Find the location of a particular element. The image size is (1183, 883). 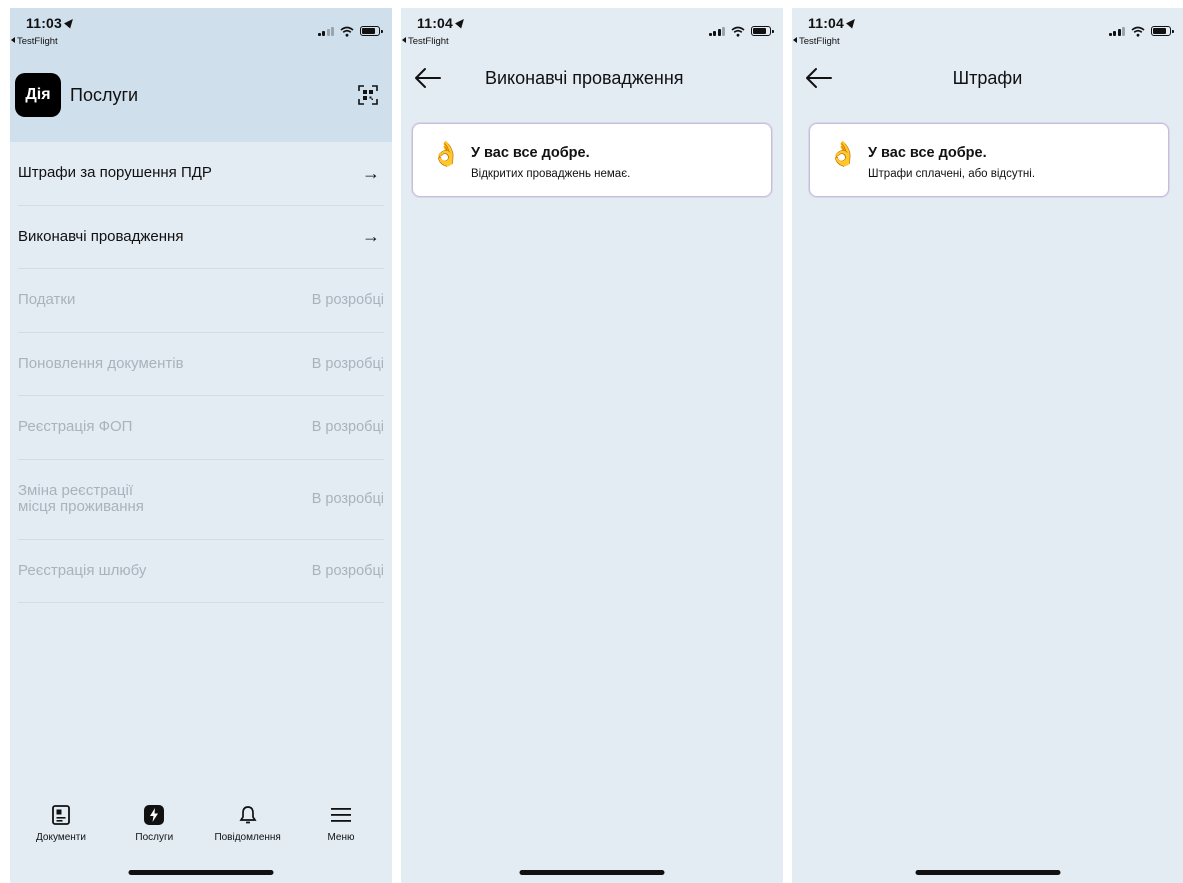

tab-notifications: Повідомлення is located at coordinates (248, 817).